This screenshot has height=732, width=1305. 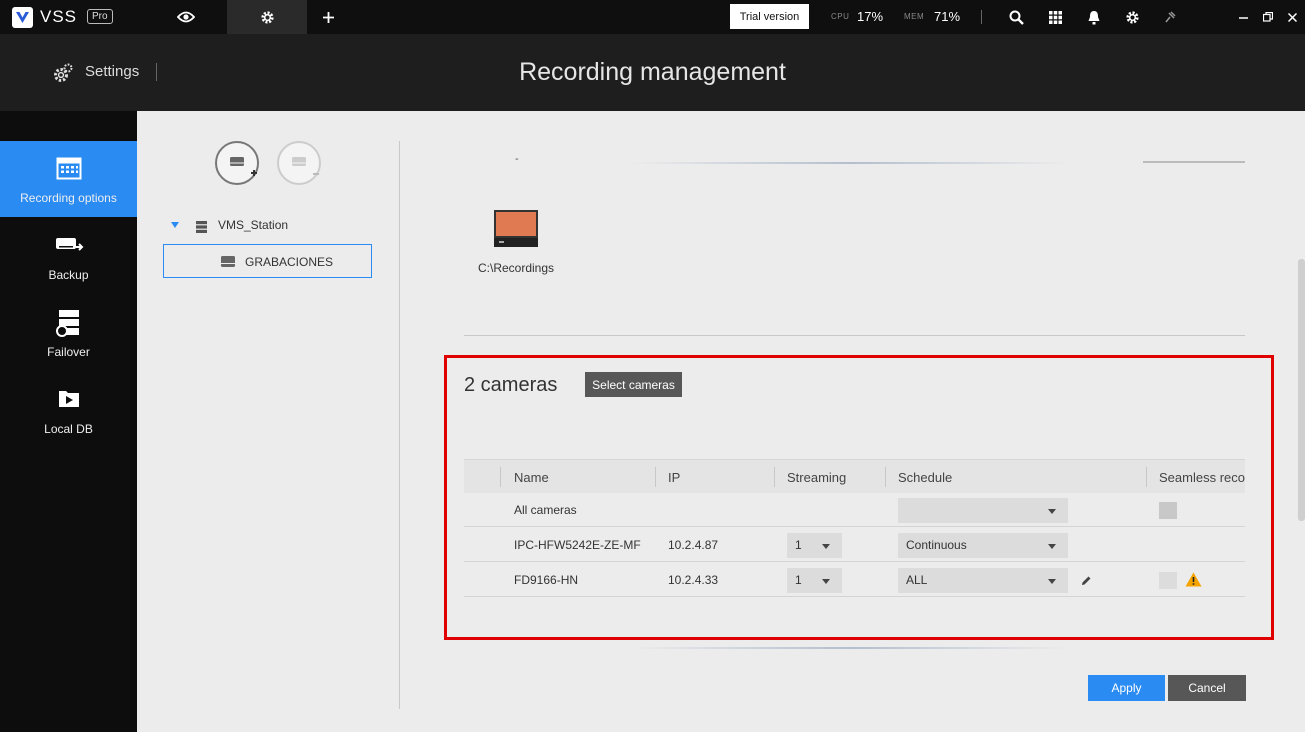 I want to click on local-storage-icon, so click(x=516, y=231).